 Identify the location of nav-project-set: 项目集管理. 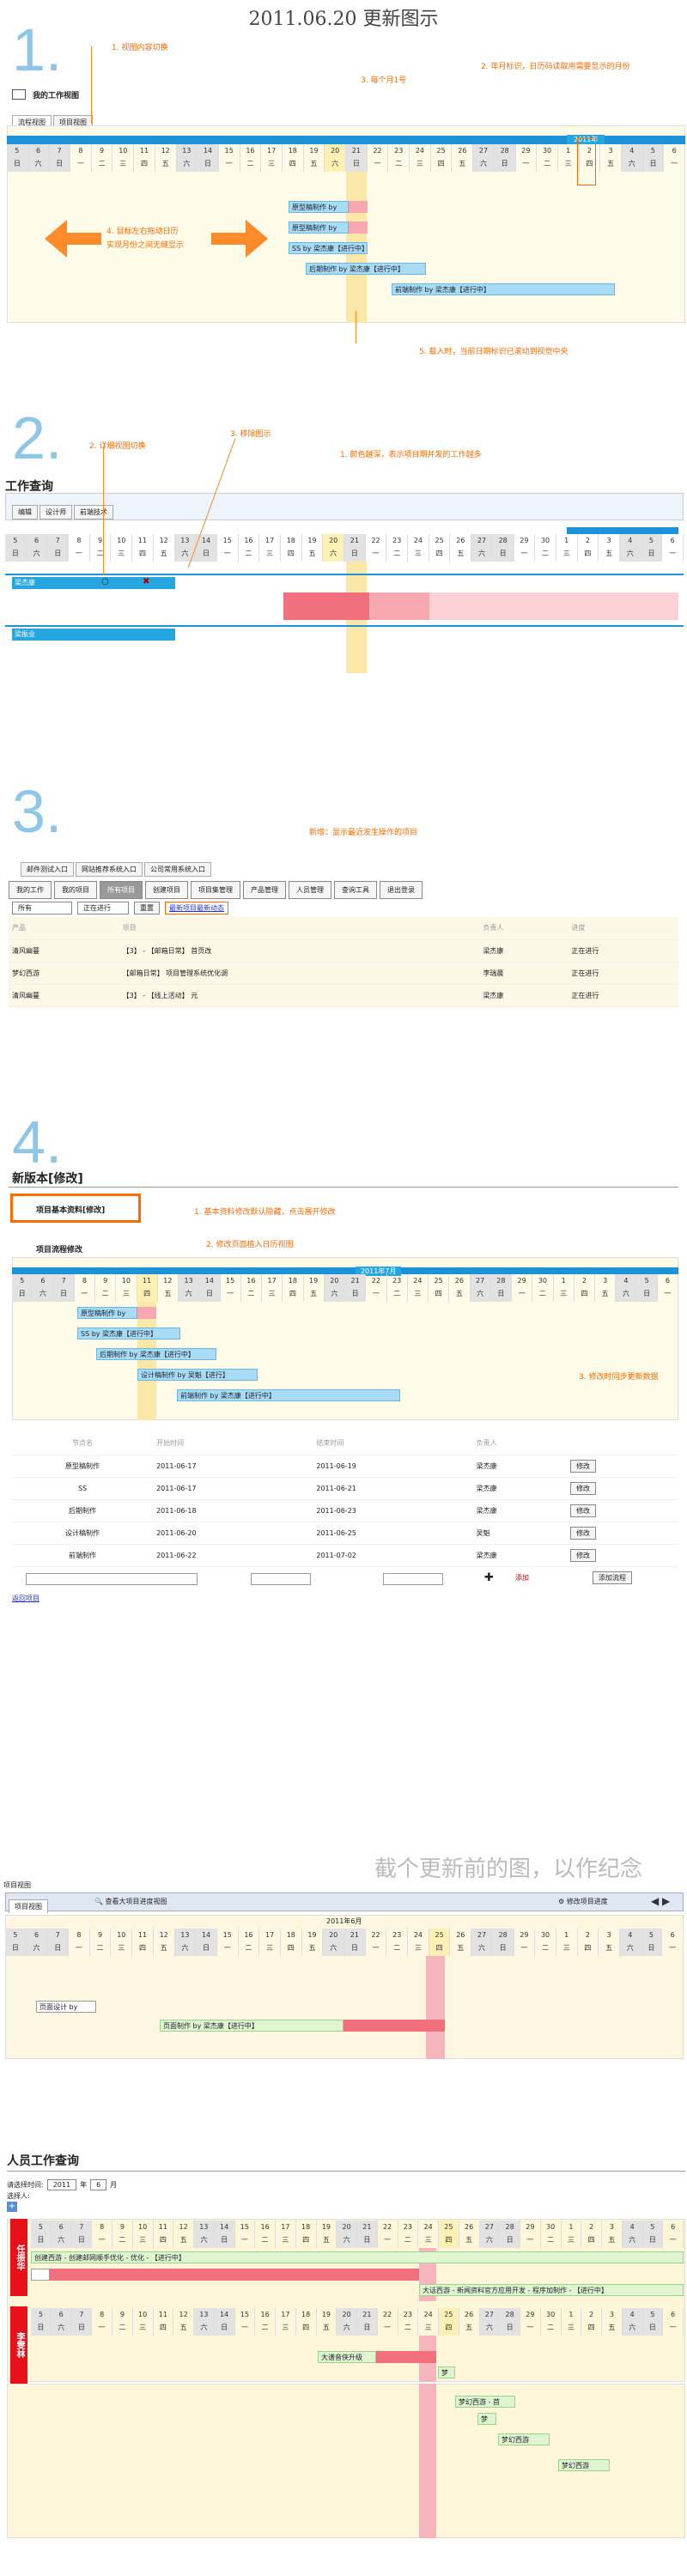
(215, 890).